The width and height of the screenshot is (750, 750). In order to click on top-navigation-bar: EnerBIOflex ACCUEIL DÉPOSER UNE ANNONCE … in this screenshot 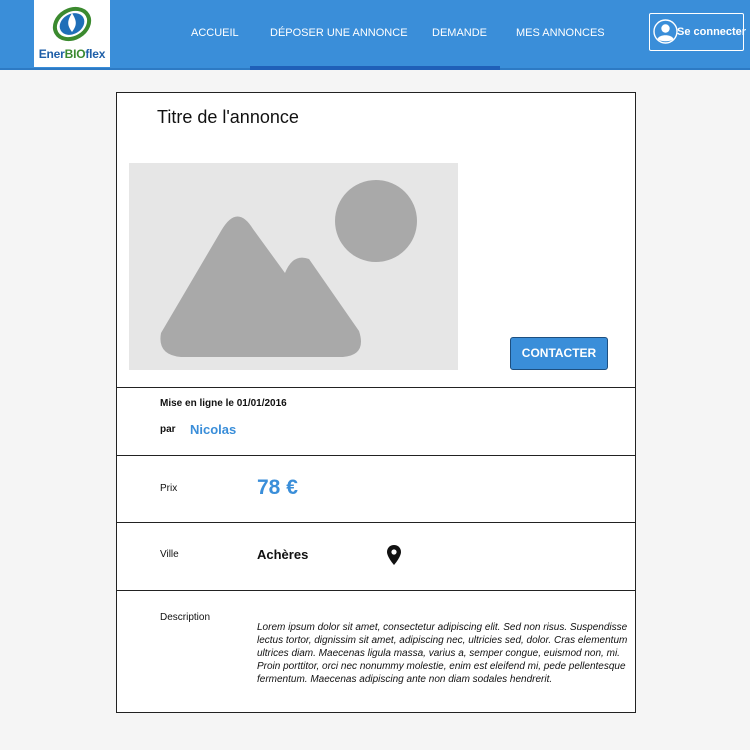, I will do `click(375, 35)`.